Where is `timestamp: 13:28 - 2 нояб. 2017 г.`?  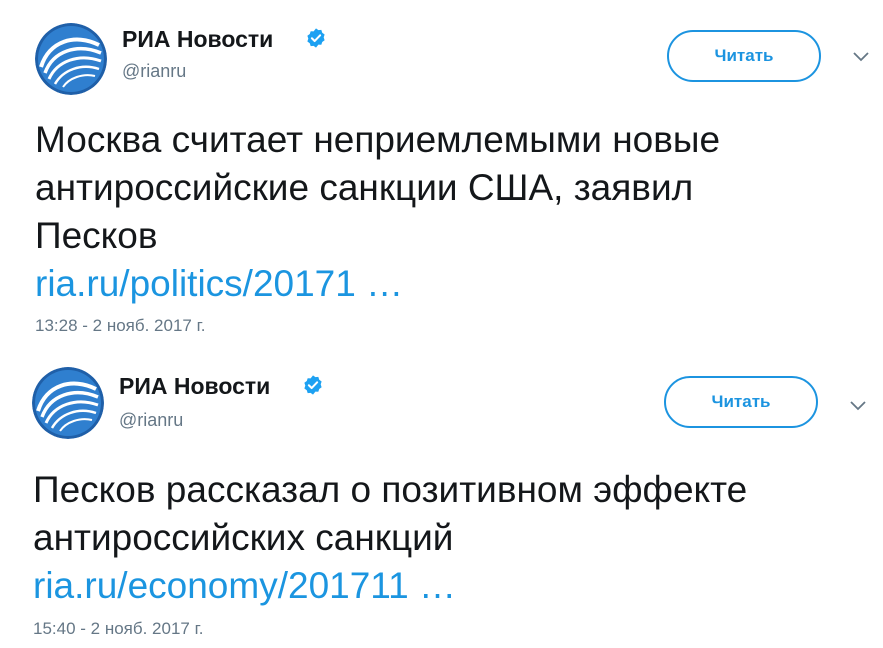
timestamp: 13:28 - 2 нояб. 2017 г. is located at coordinates (120, 326).